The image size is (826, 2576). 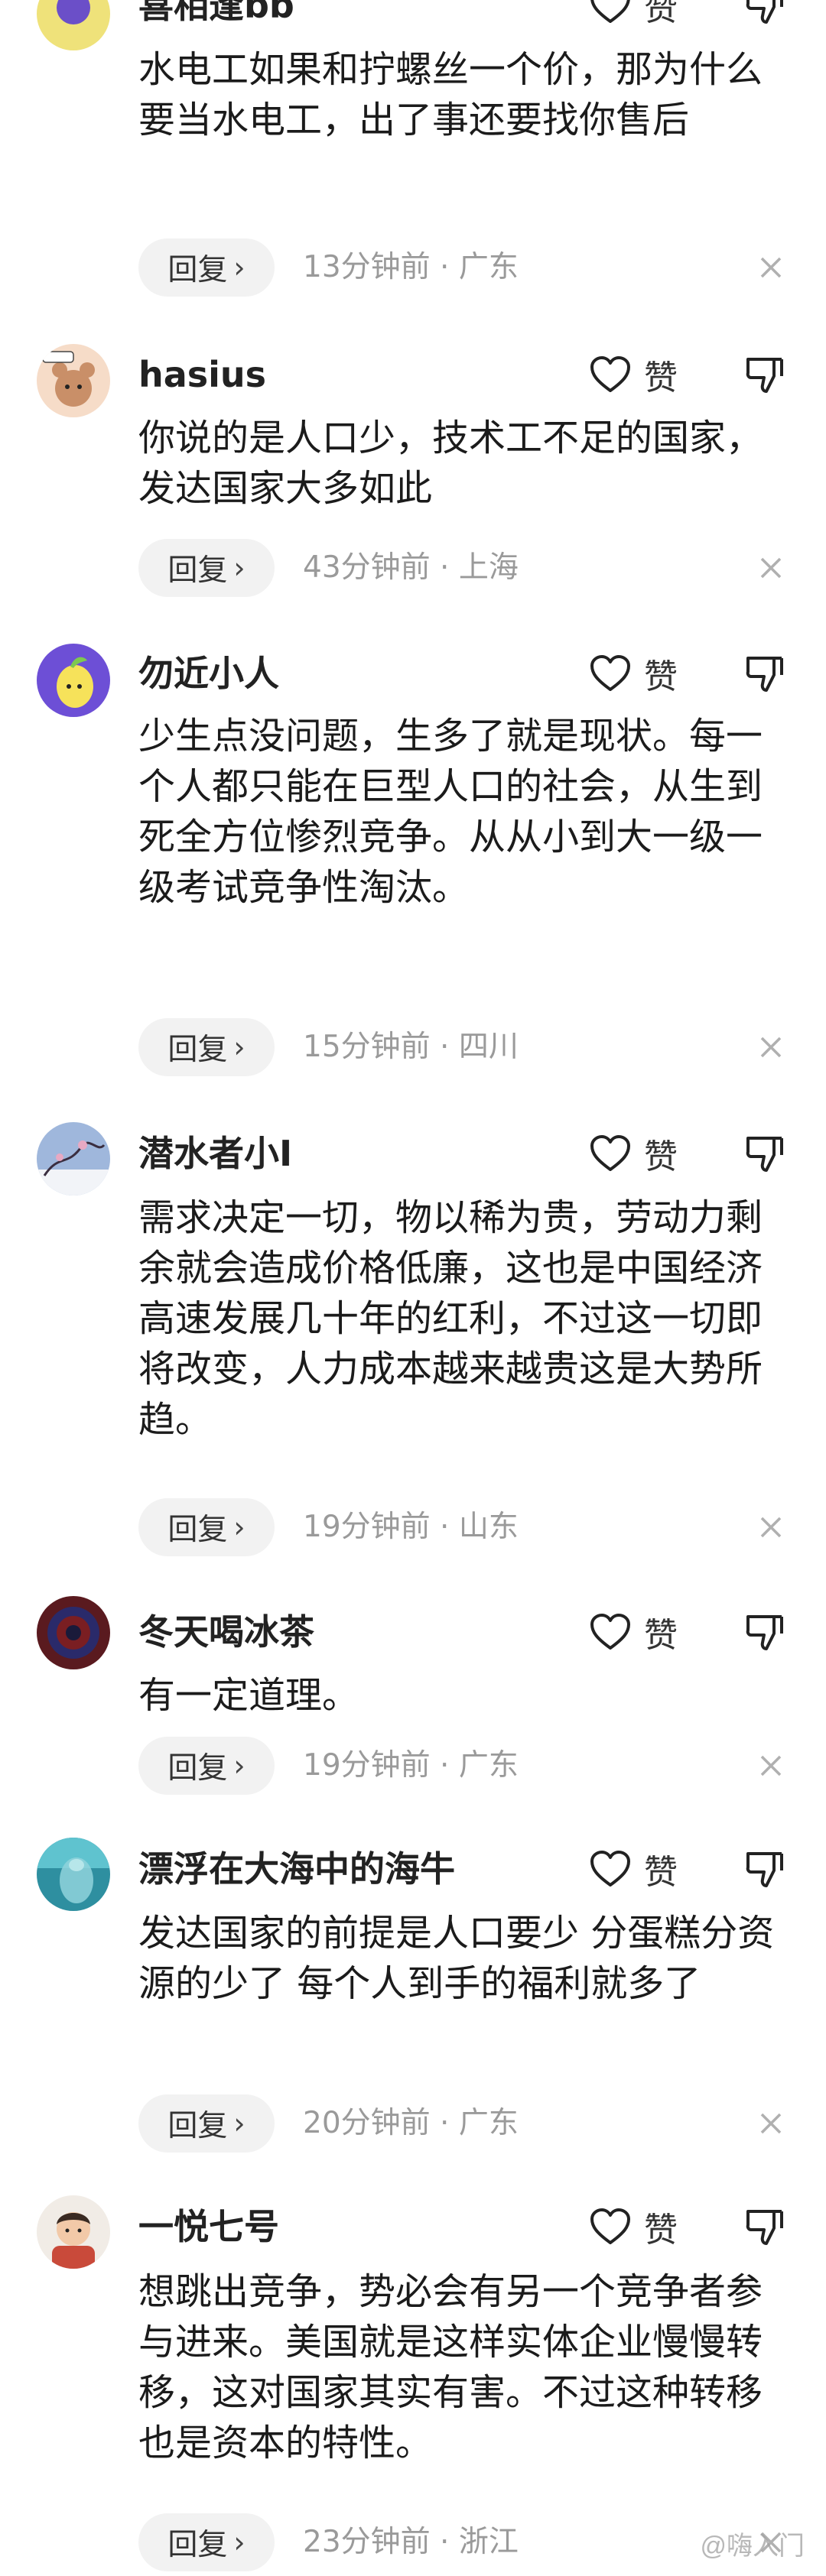 I want to click on username: 喜相逢bb, so click(x=216, y=16).